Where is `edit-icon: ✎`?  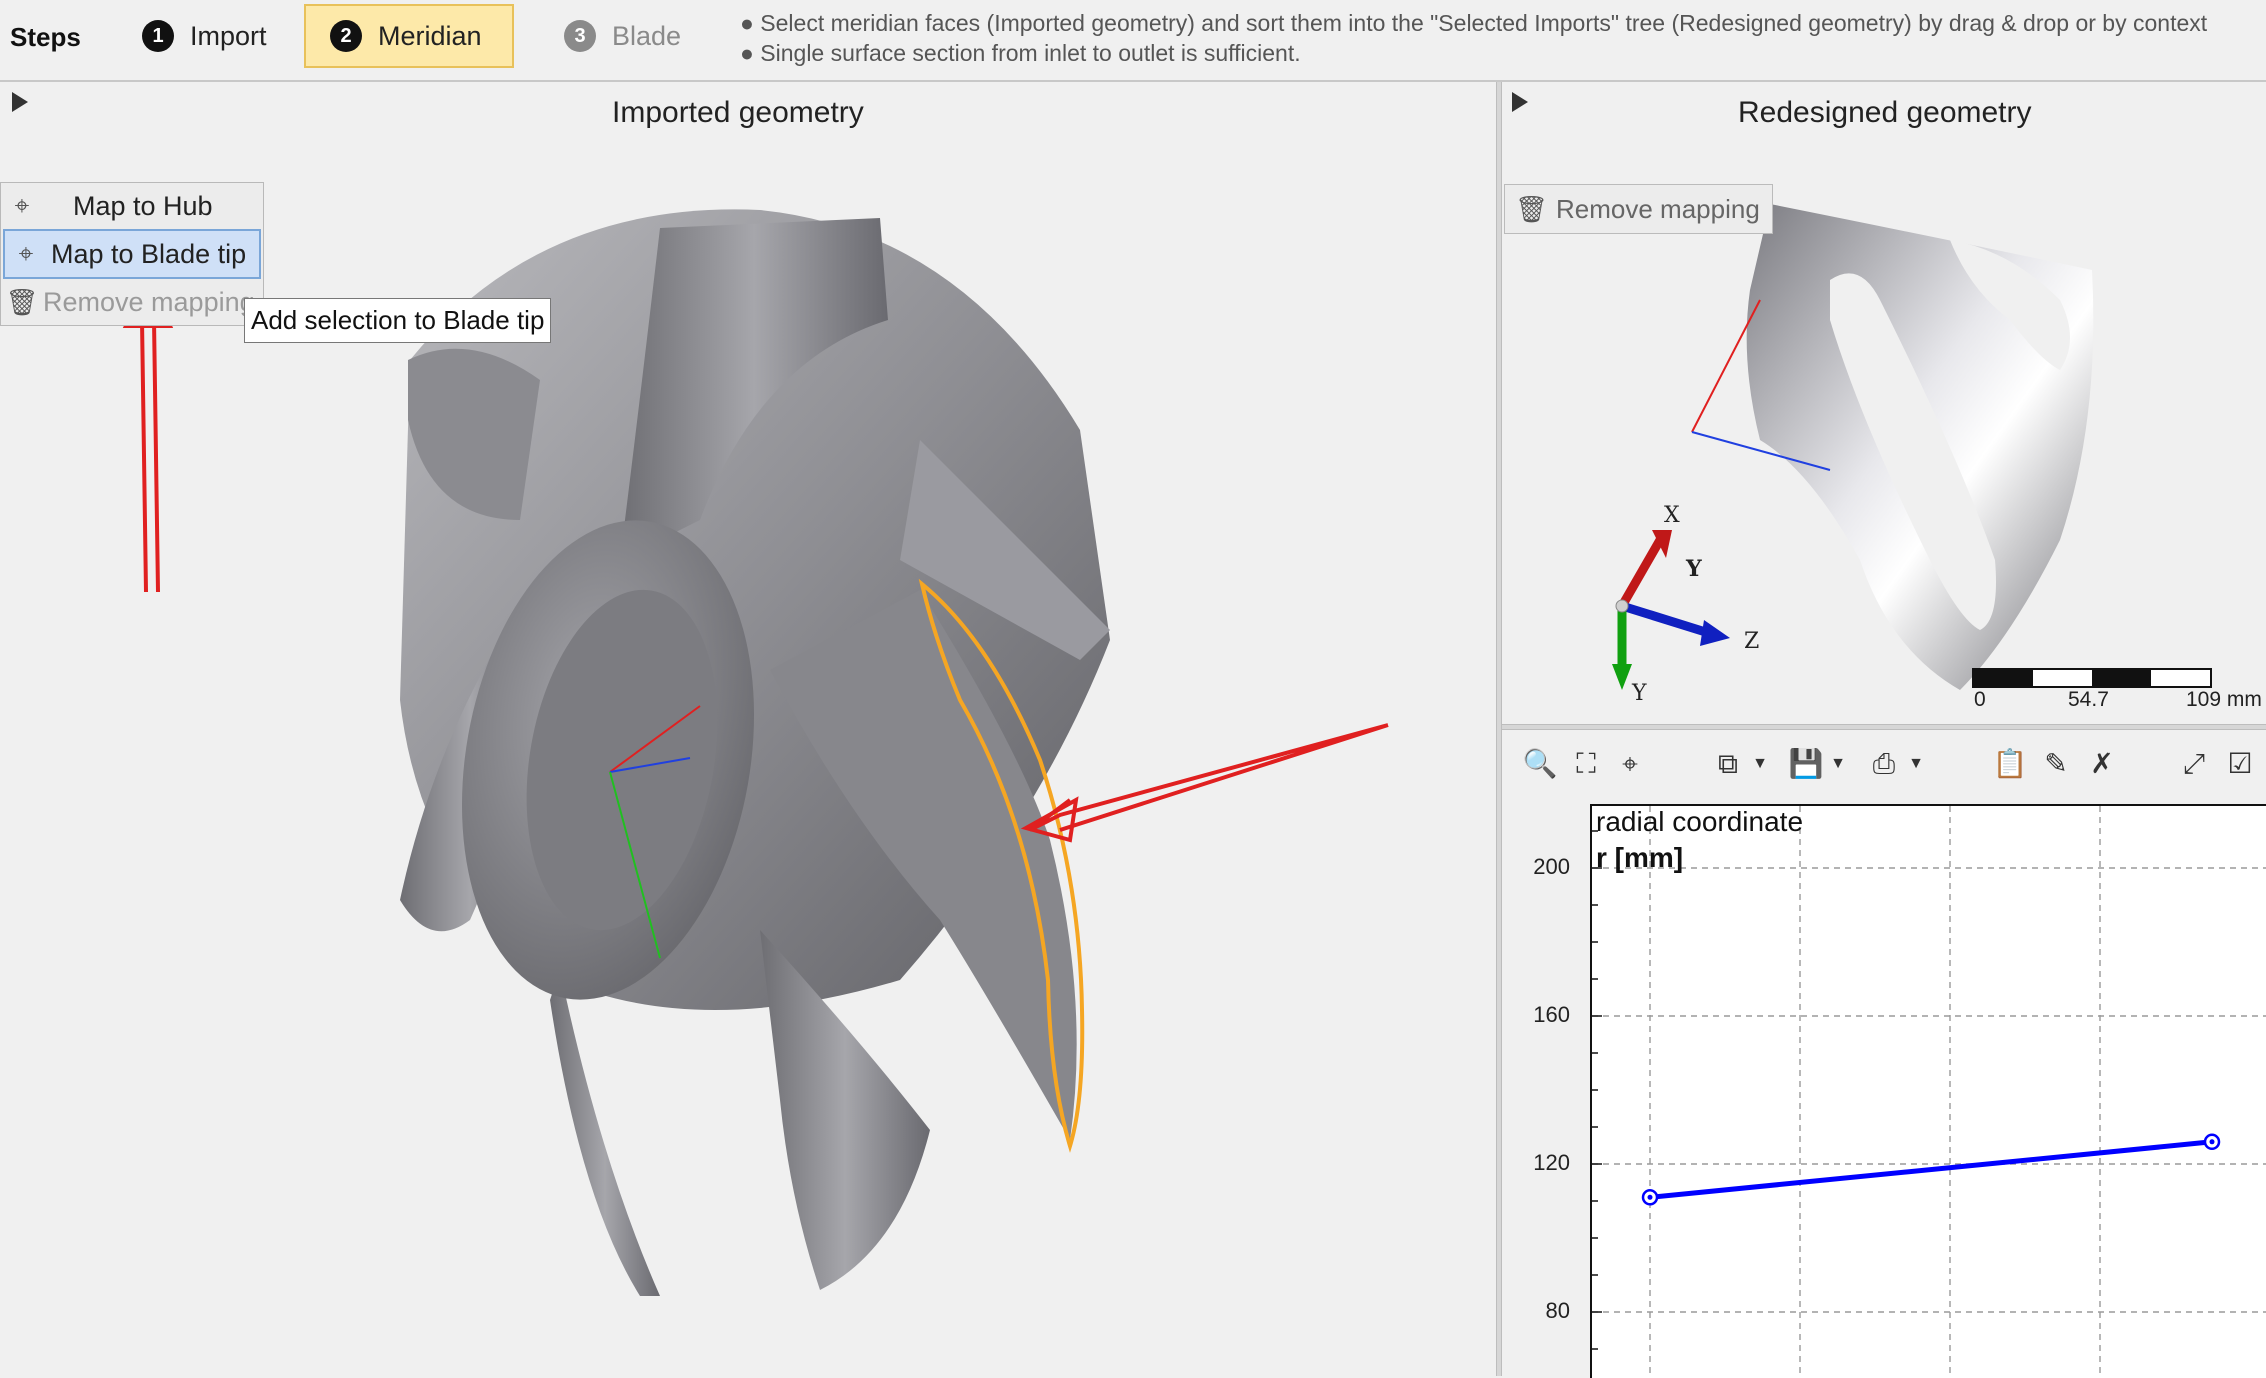
edit-icon: ✎ is located at coordinates (2056, 764).